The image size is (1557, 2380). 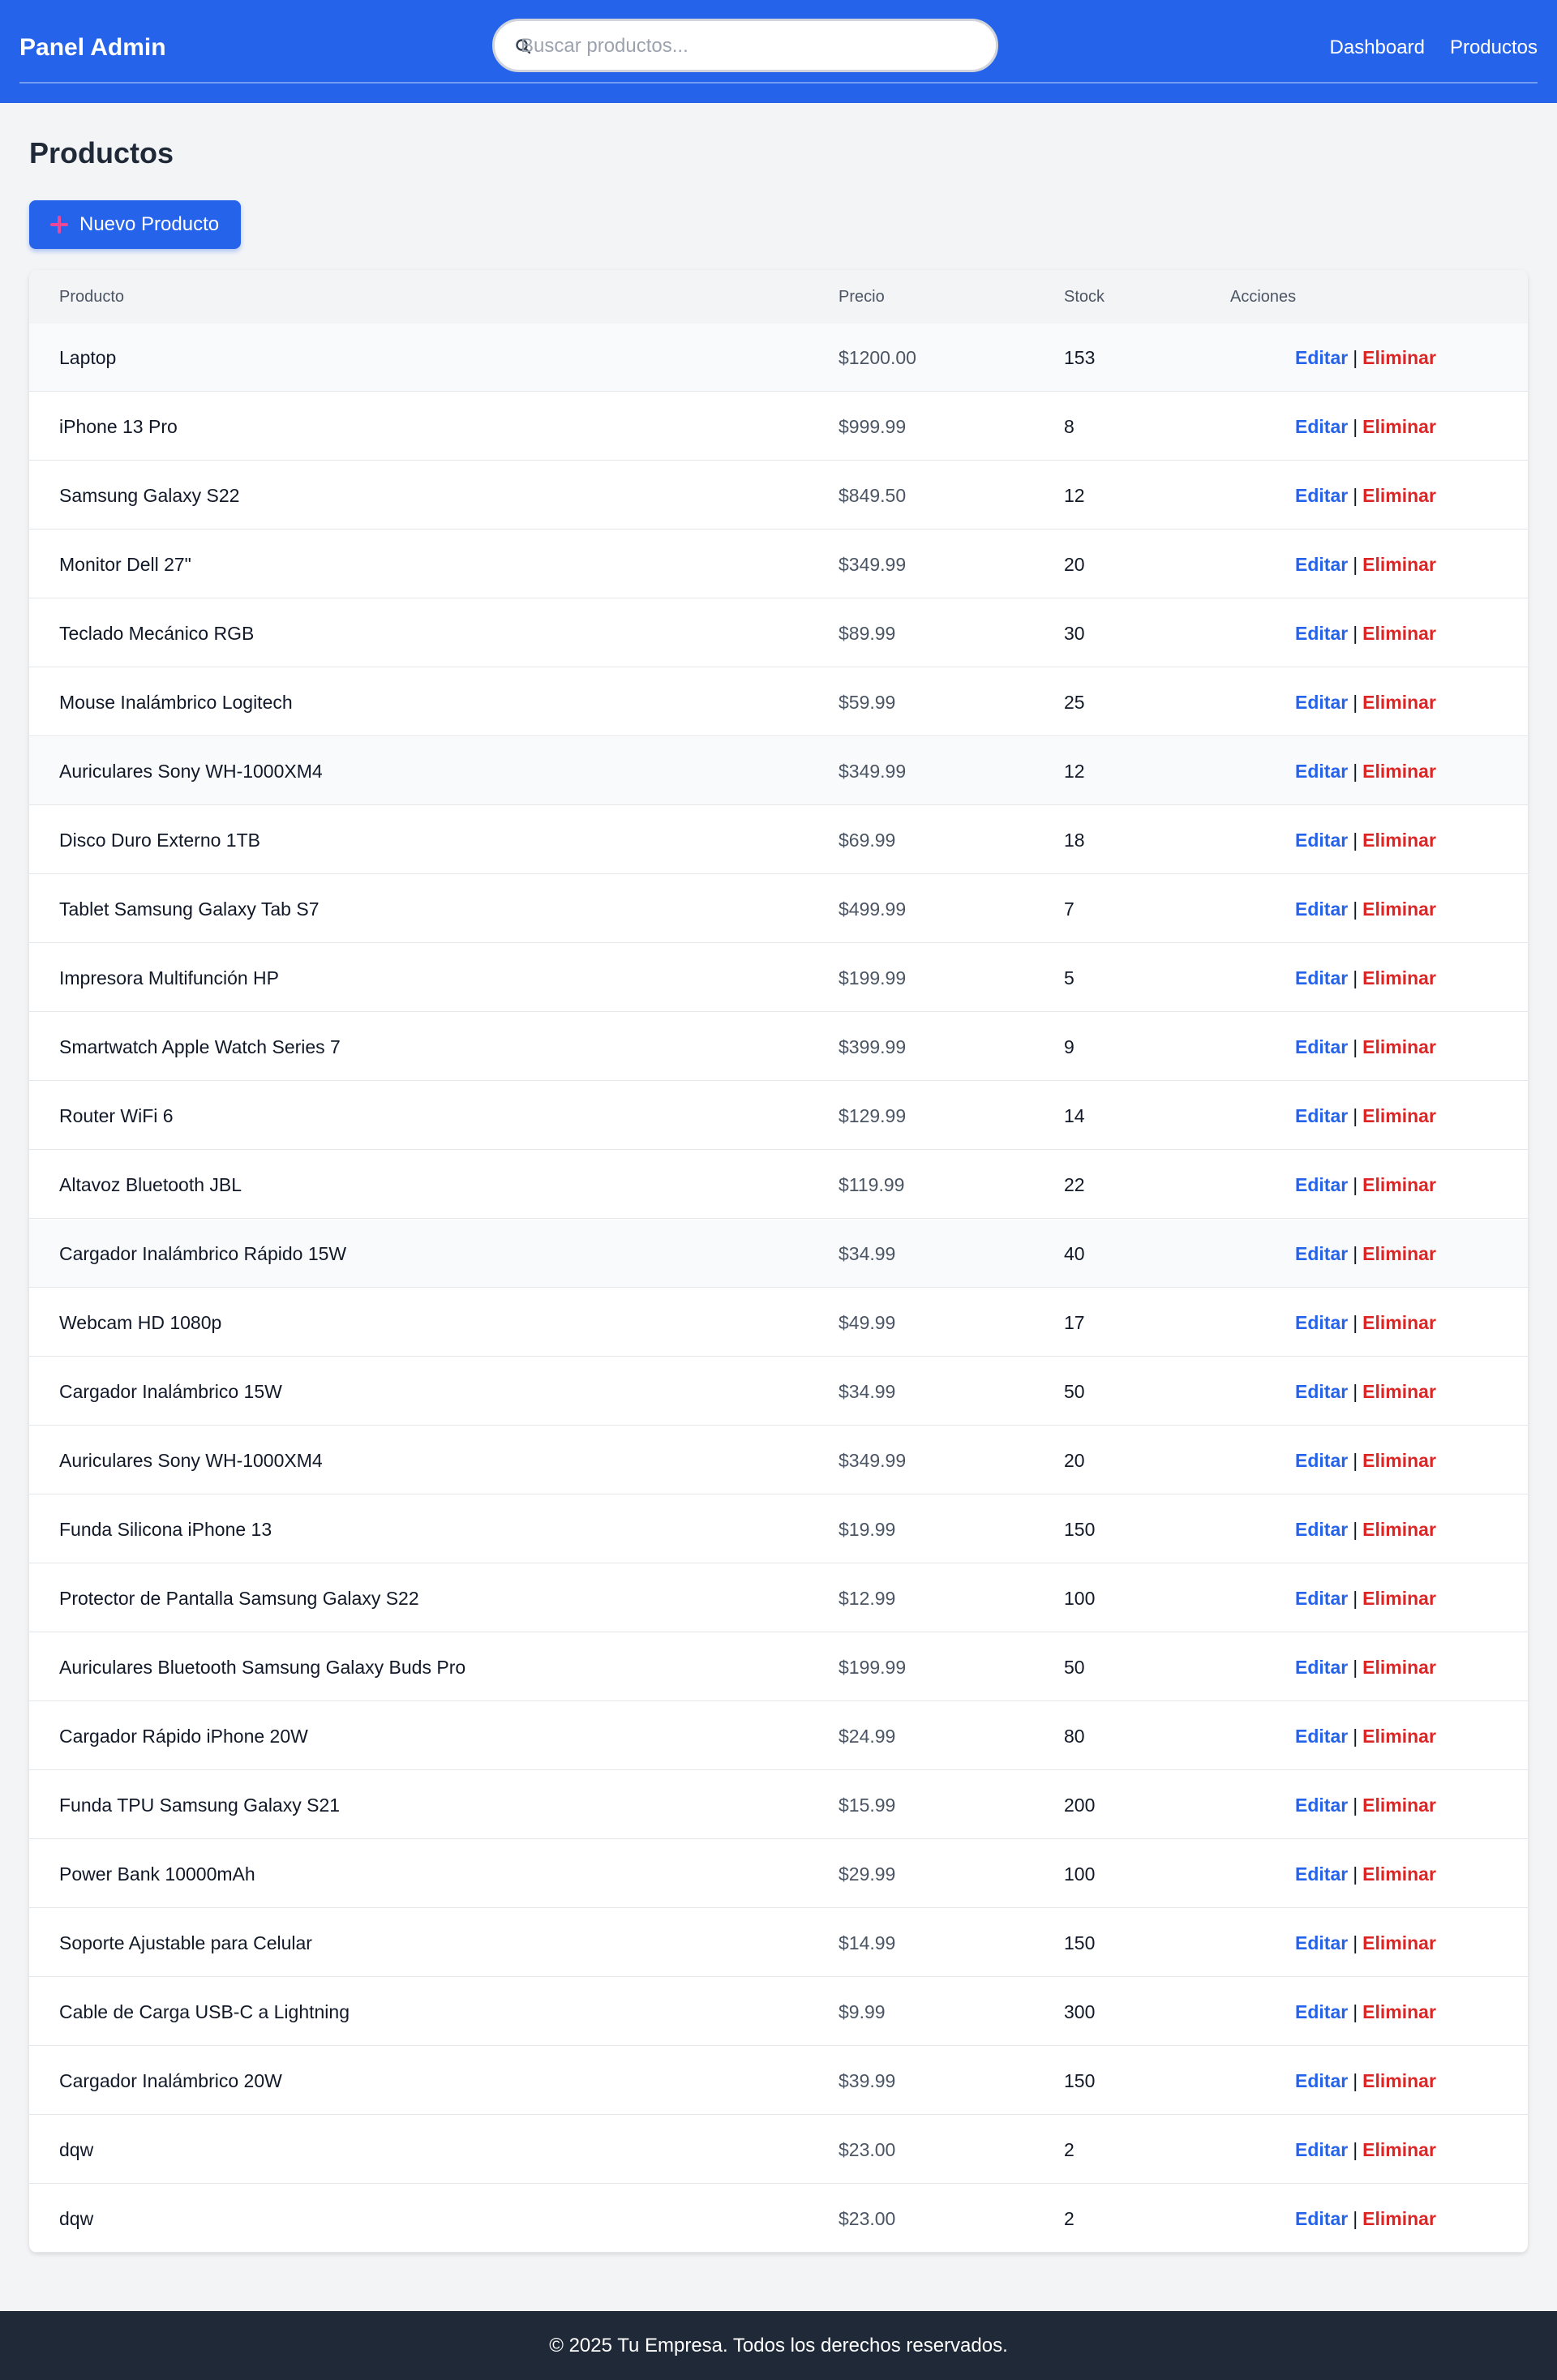 I want to click on search-input, so click(x=751, y=46).